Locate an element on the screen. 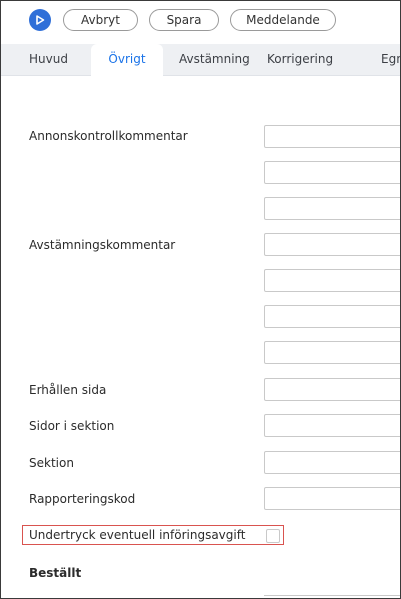 The width and height of the screenshot is (401, 599). tab-korrigering: Korrigering is located at coordinates (300, 59).